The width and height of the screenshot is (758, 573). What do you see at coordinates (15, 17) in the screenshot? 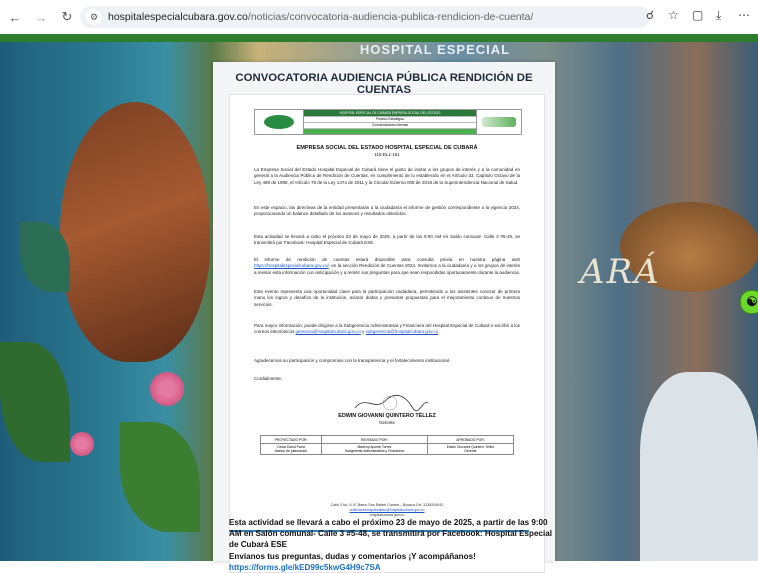
I see `back-arrow-icon: ←` at bounding box center [15, 17].